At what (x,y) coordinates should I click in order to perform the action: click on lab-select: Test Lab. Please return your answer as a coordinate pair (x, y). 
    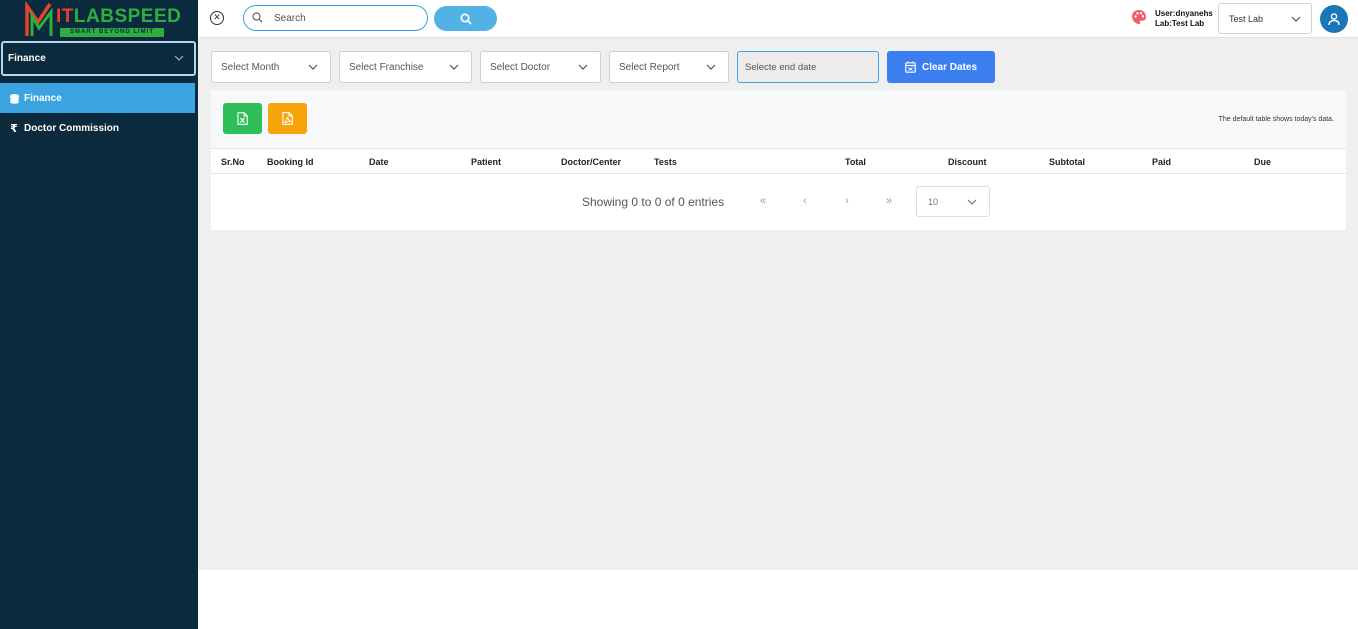
    Looking at the image, I should click on (1265, 18).